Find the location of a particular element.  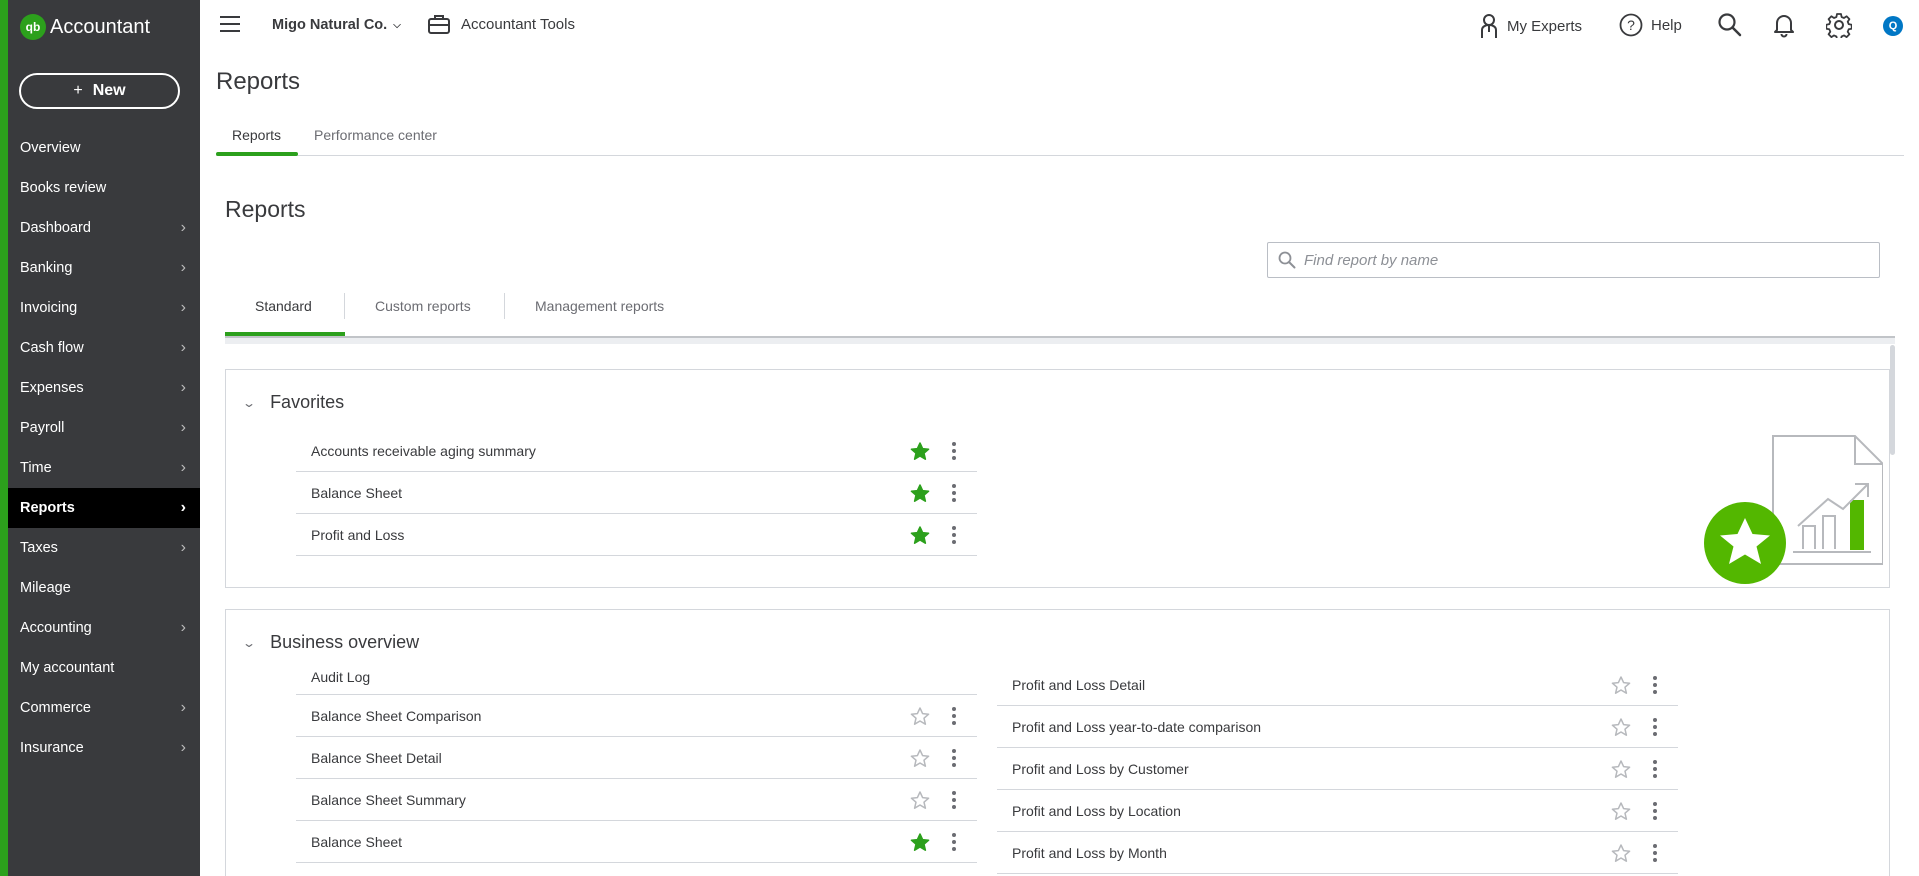

favorites-title: Favorites is located at coordinates (307, 402).